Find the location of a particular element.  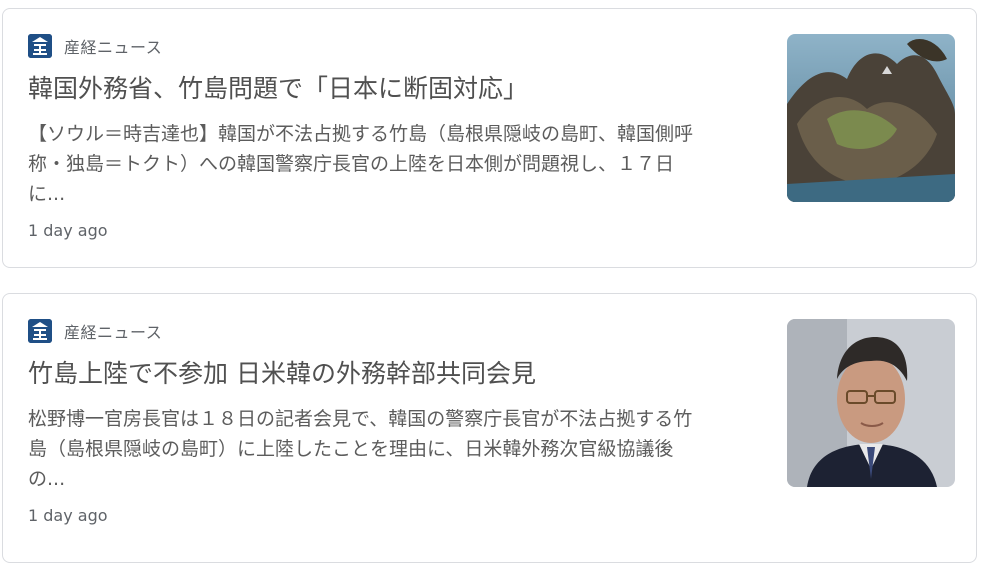

snippet-line: 島（島根県隠岐の島町）に上陸したことを理由に、日米韓外務次官級協議後 is located at coordinates (351, 449).